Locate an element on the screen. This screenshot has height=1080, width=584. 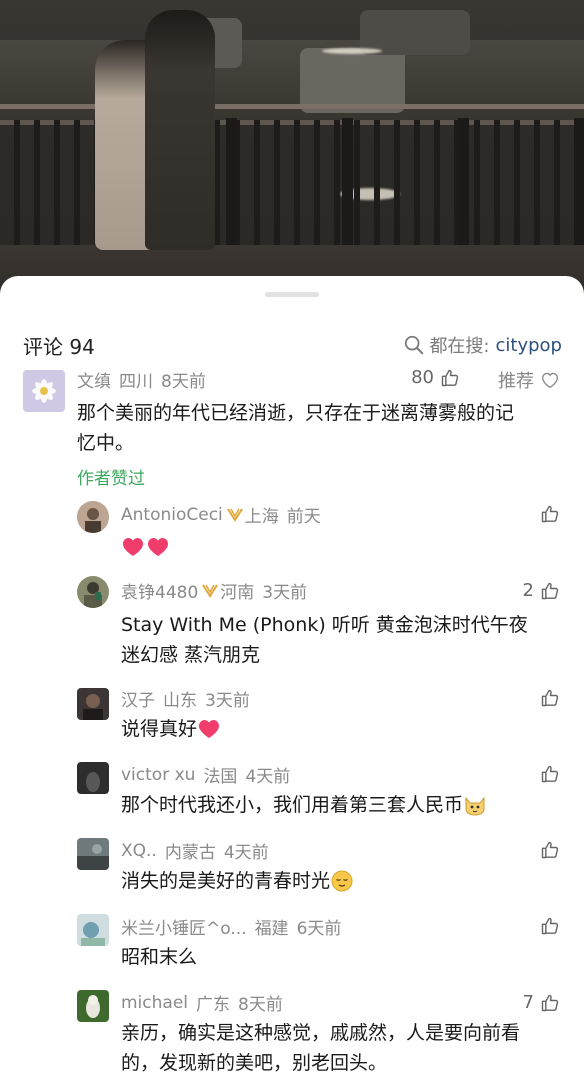
reply-text-line: 亲历，确实是这种感觉，戚戚然，人是要向前看 is located at coordinates (321, 1033).